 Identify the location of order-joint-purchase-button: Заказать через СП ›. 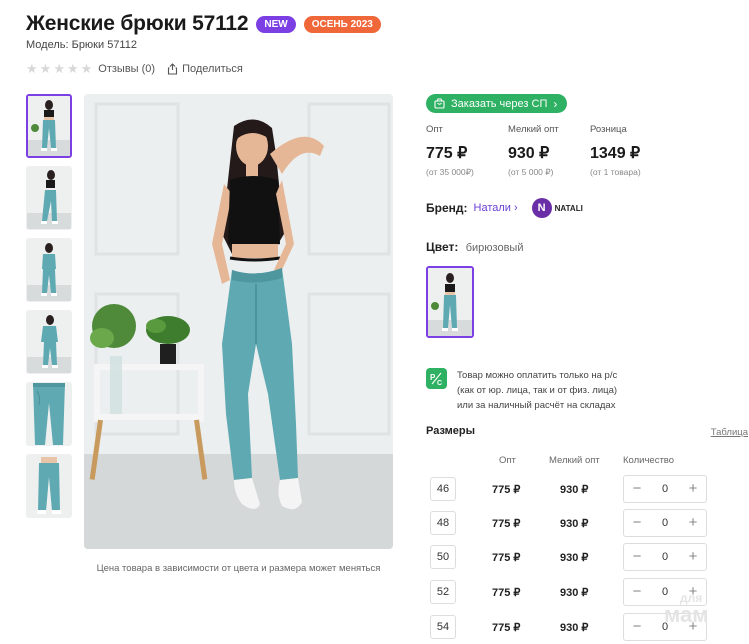
(497, 103).